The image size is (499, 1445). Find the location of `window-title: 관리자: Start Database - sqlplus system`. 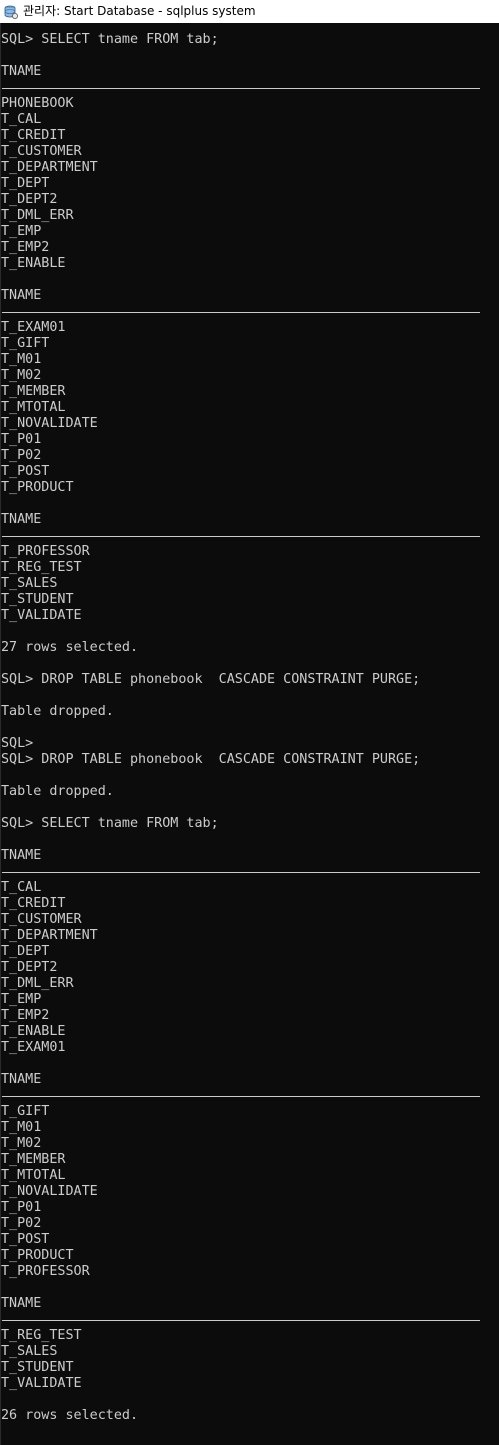

window-title: 관리자: Start Database - sqlplus system is located at coordinates (139, 11).